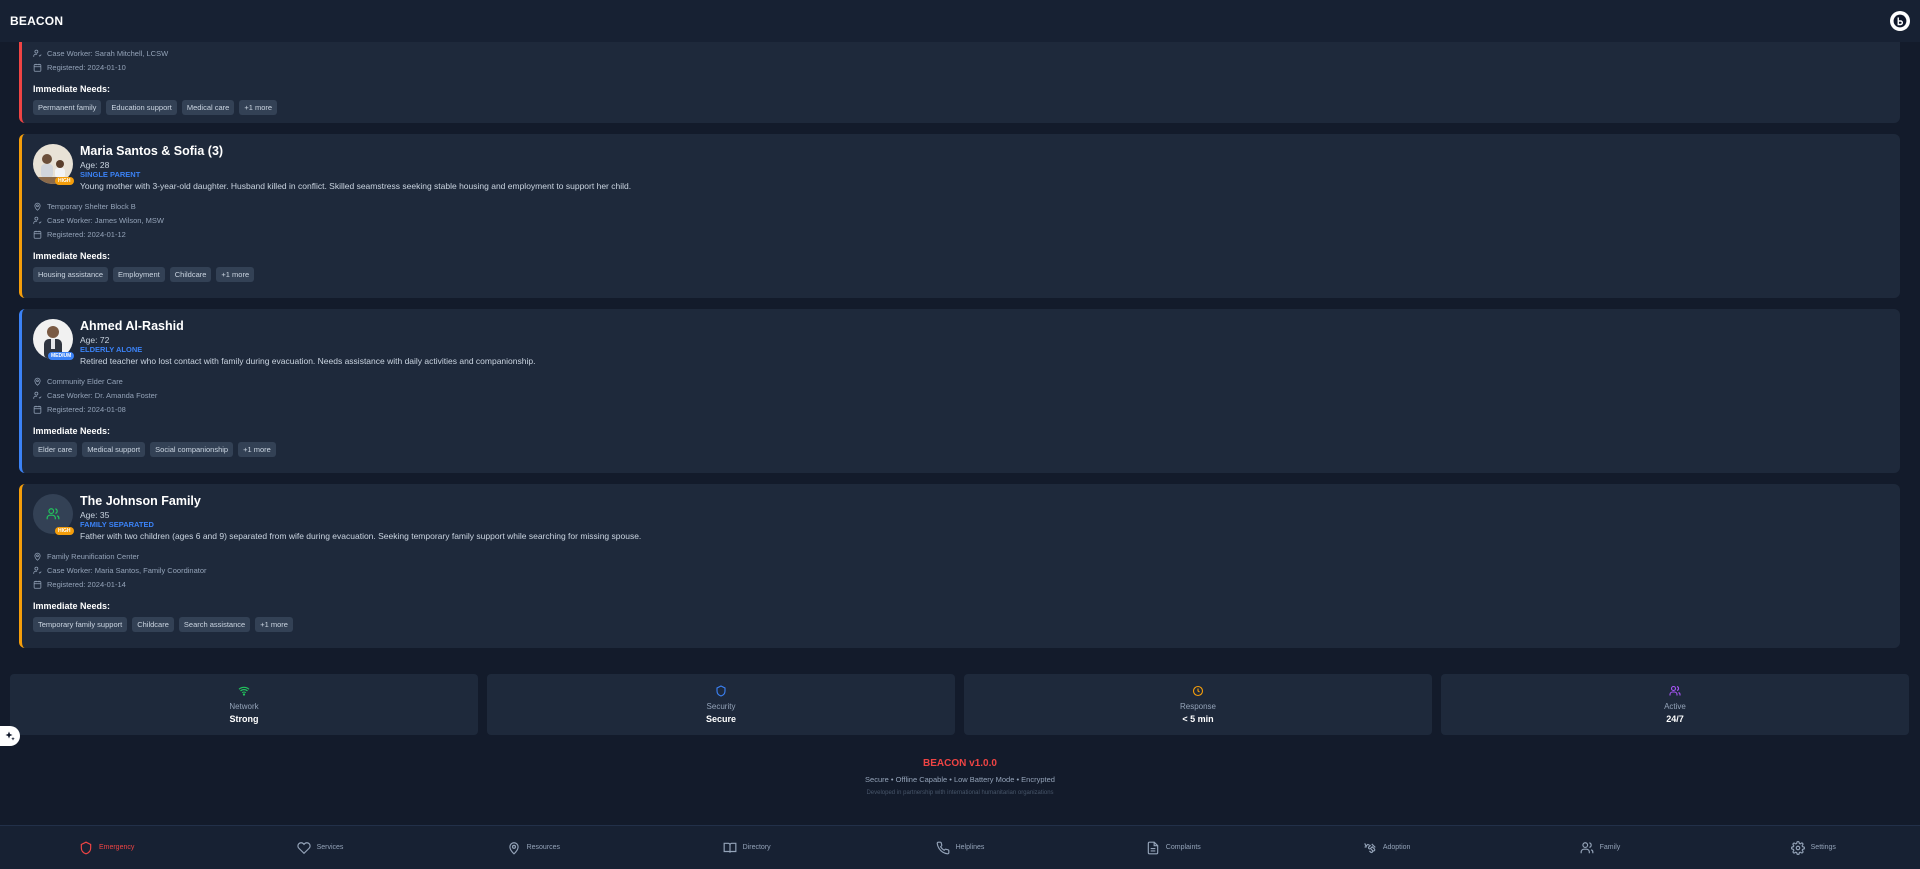 This screenshot has width=1920, height=869. What do you see at coordinates (141, 107) in the screenshot?
I see `need-tag: Education support` at bounding box center [141, 107].